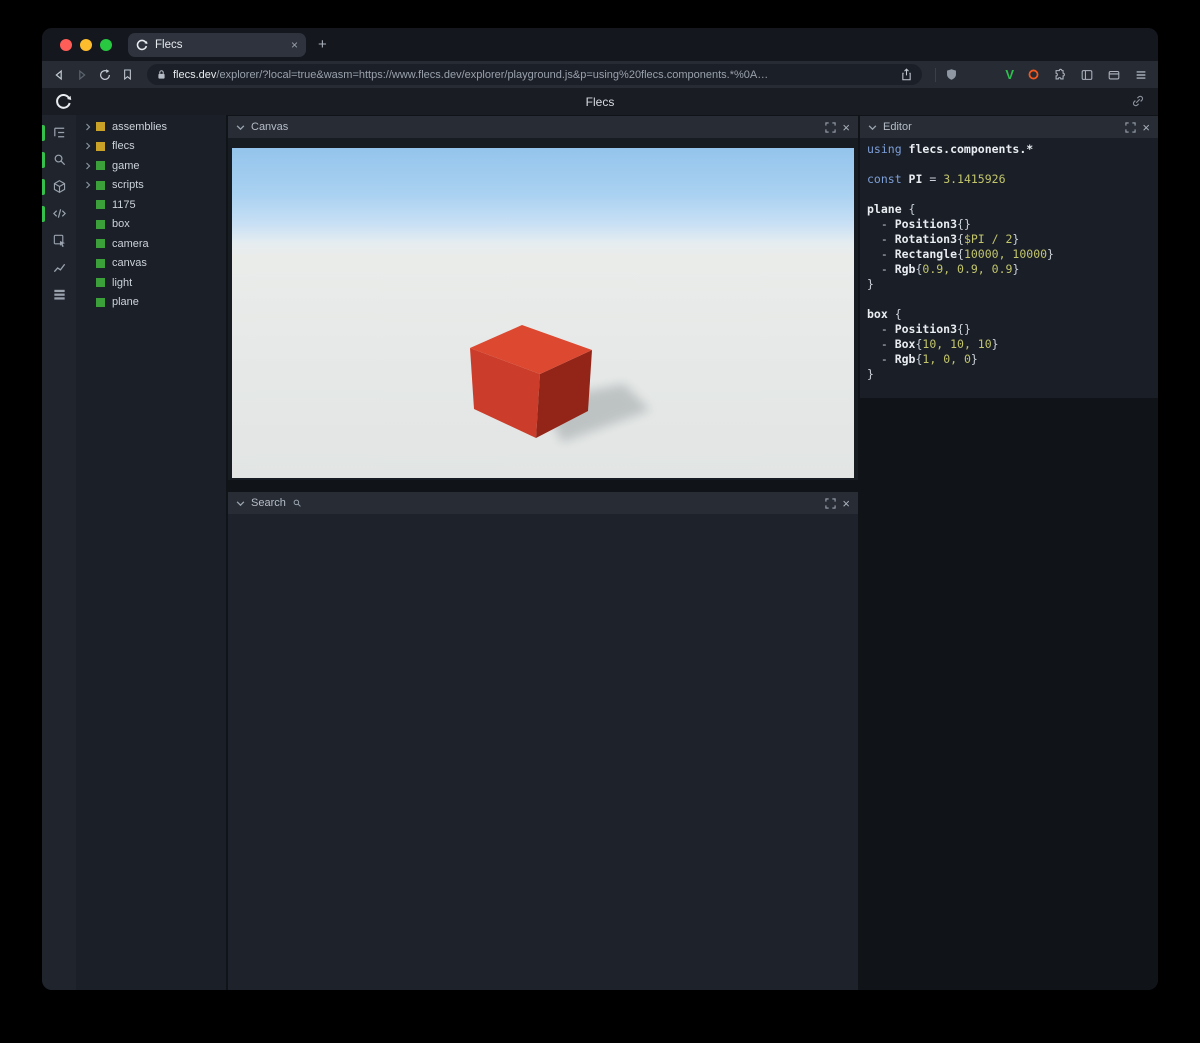 The height and width of the screenshot is (1043, 1200). I want to click on code-line: using flecs.components.*, so click(950, 149).